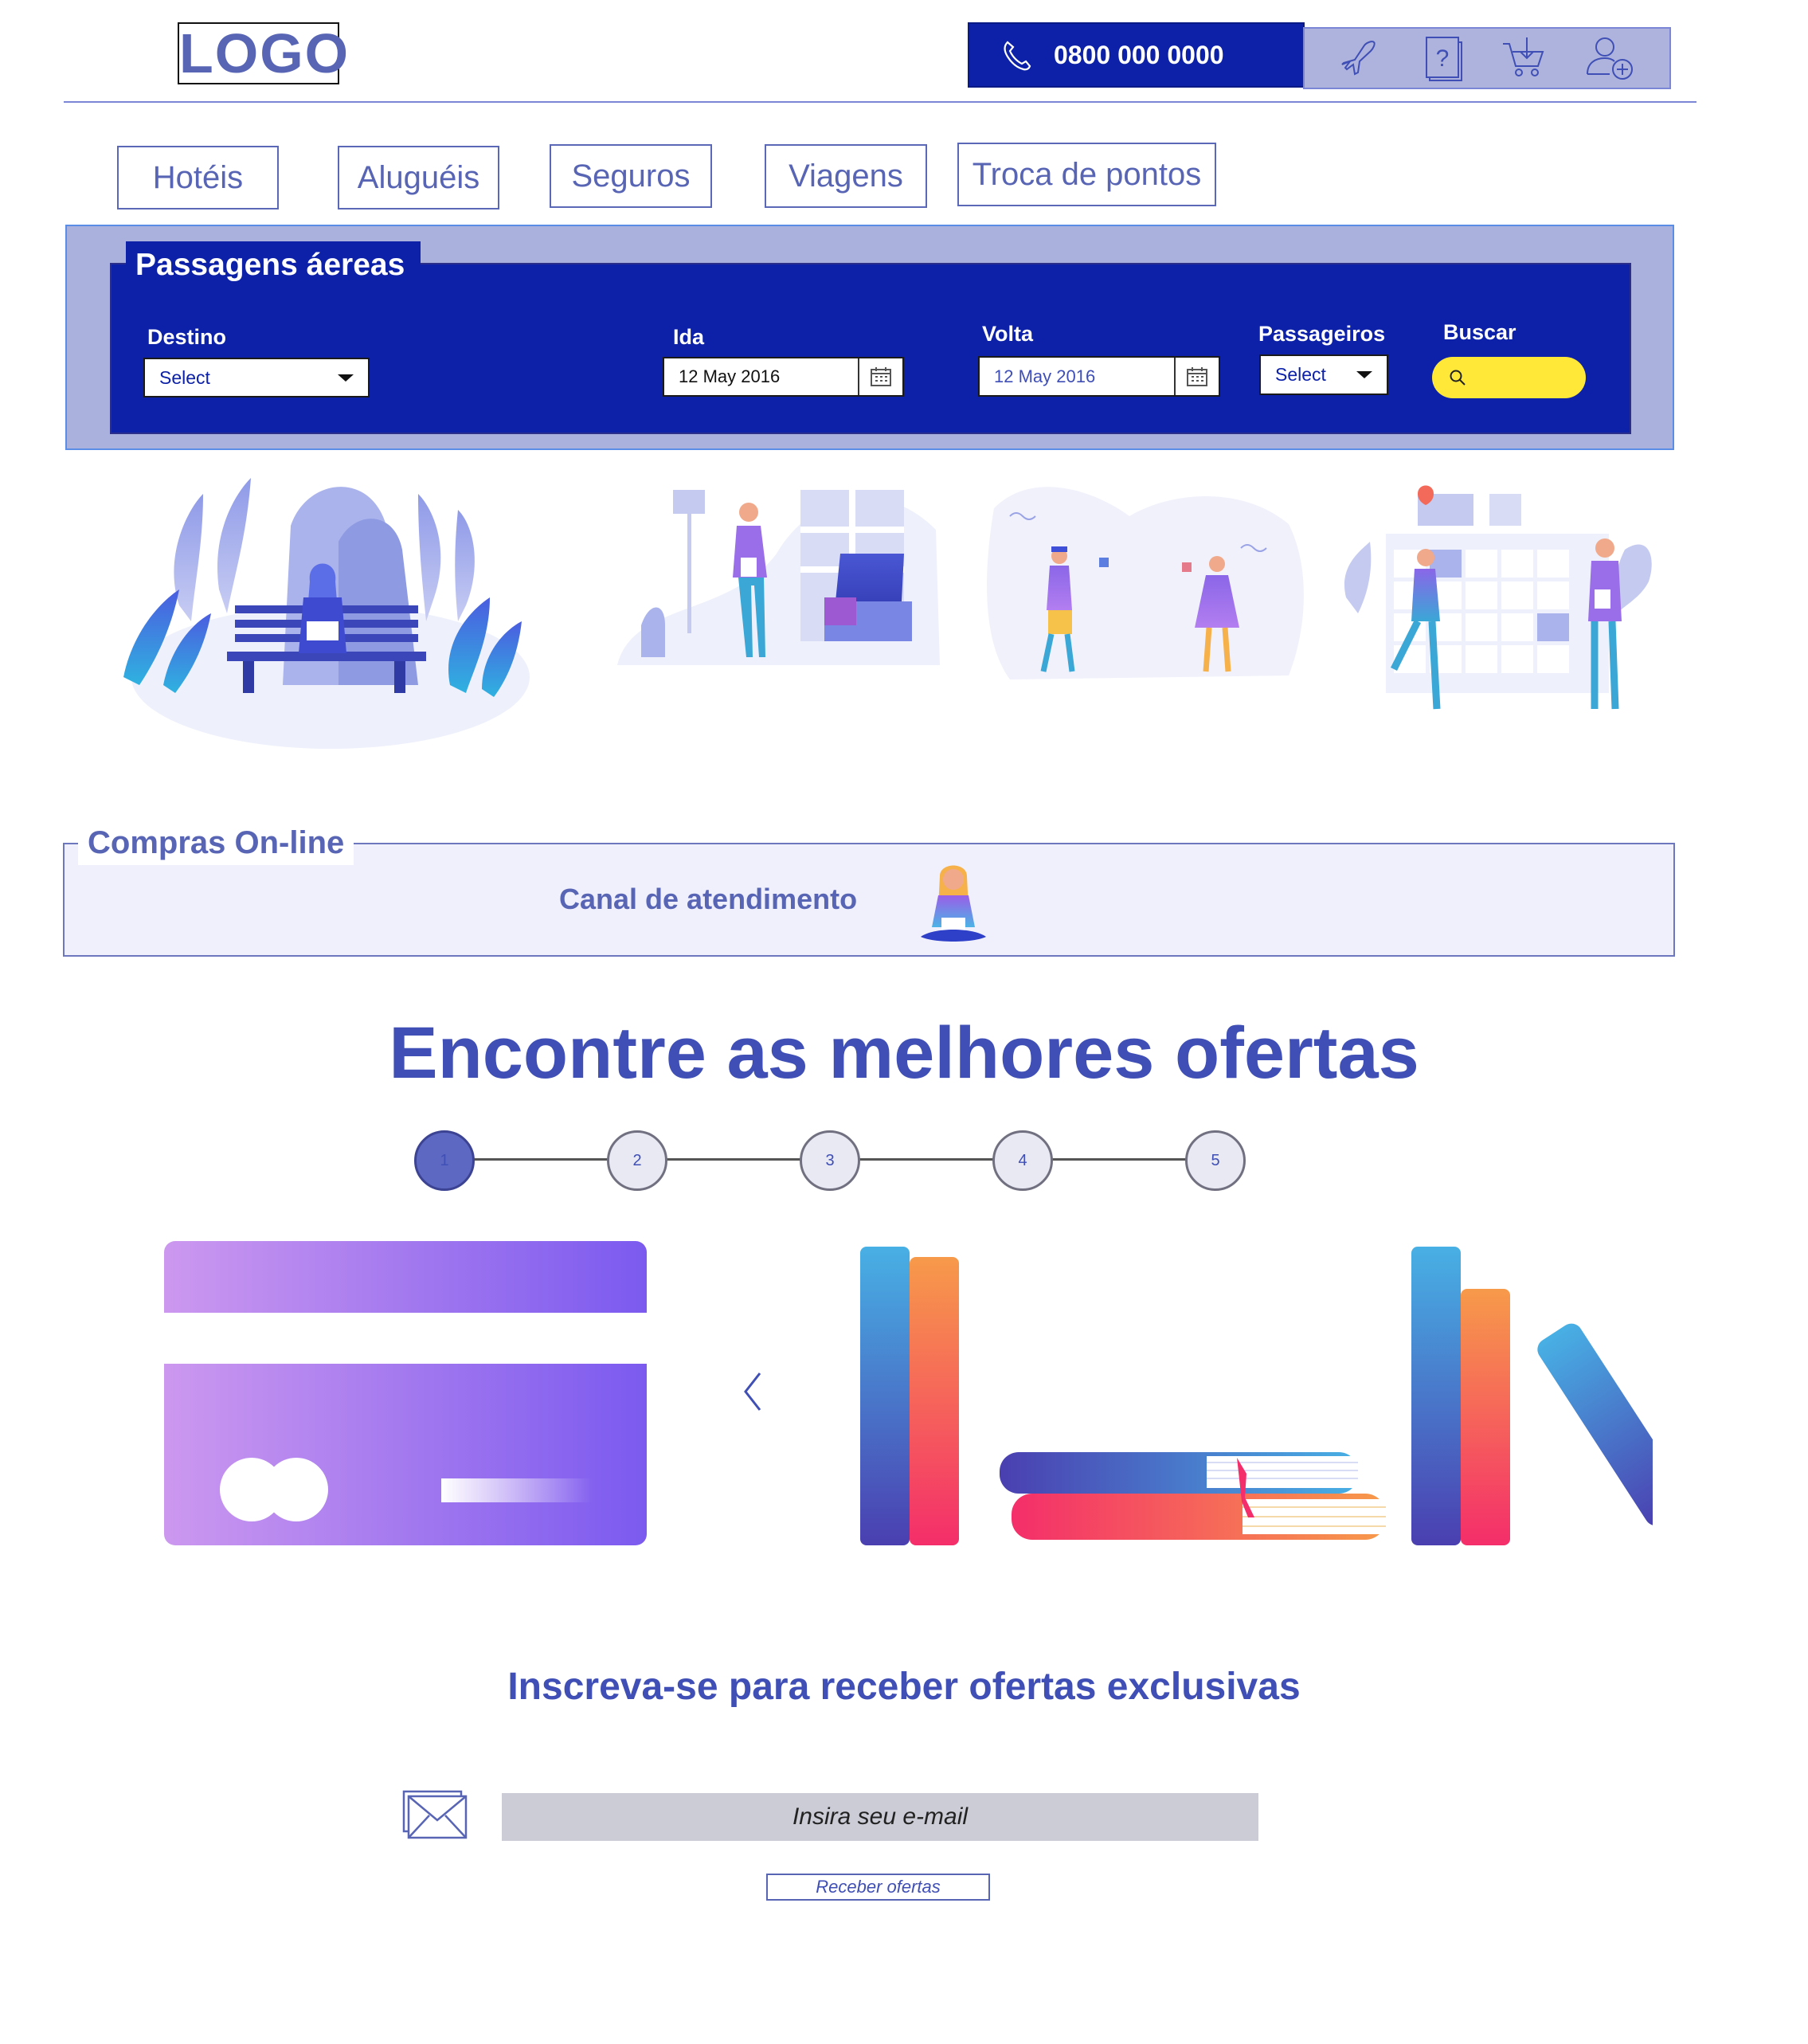 Image resolution: width=1808 pixels, height=2044 pixels. What do you see at coordinates (1017, 56) in the screenshot?
I see `phone-icon` at bounding box center [1017, 56].